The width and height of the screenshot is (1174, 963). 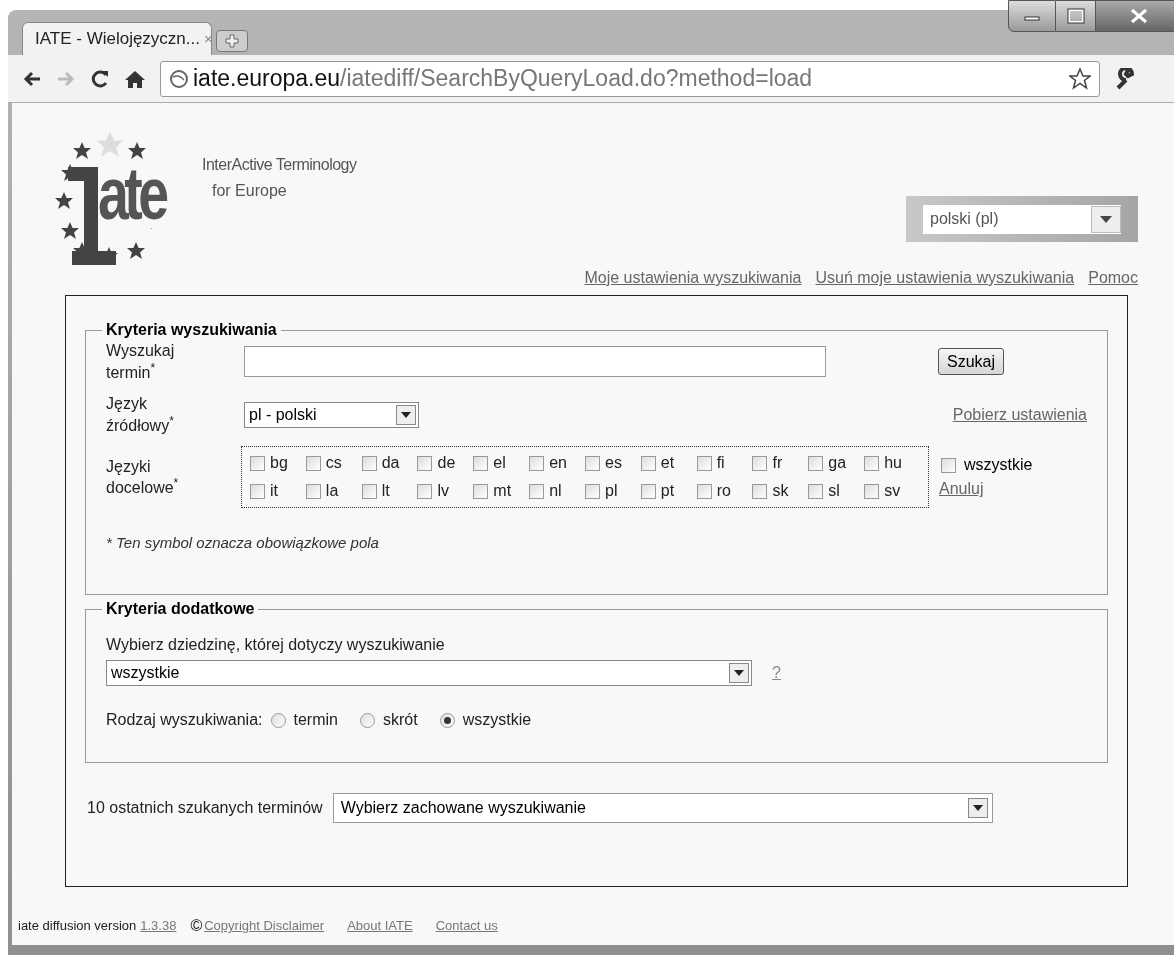 I want to click on load-settings-link: Pobierz ustawienia, so click(x=1019, y=414).